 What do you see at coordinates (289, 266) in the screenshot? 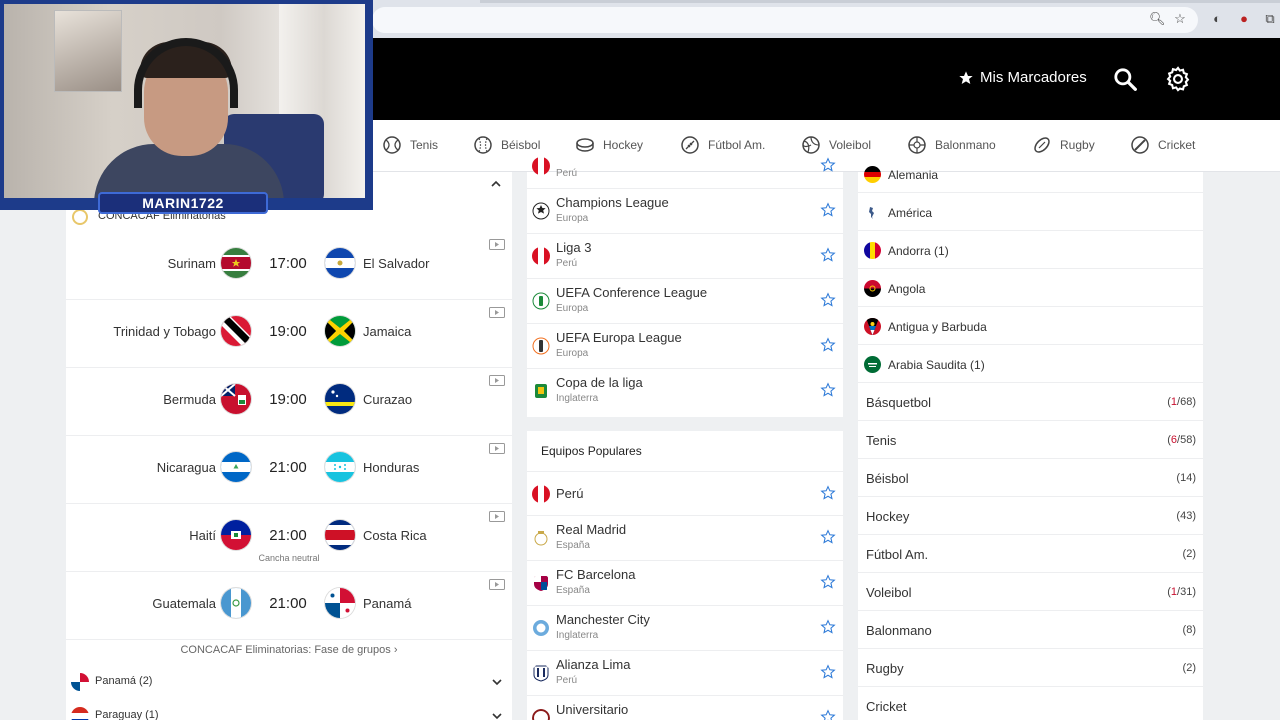
I see `match-row: Surinam 17:00 El Salvador` at bounding box center [289, 266].